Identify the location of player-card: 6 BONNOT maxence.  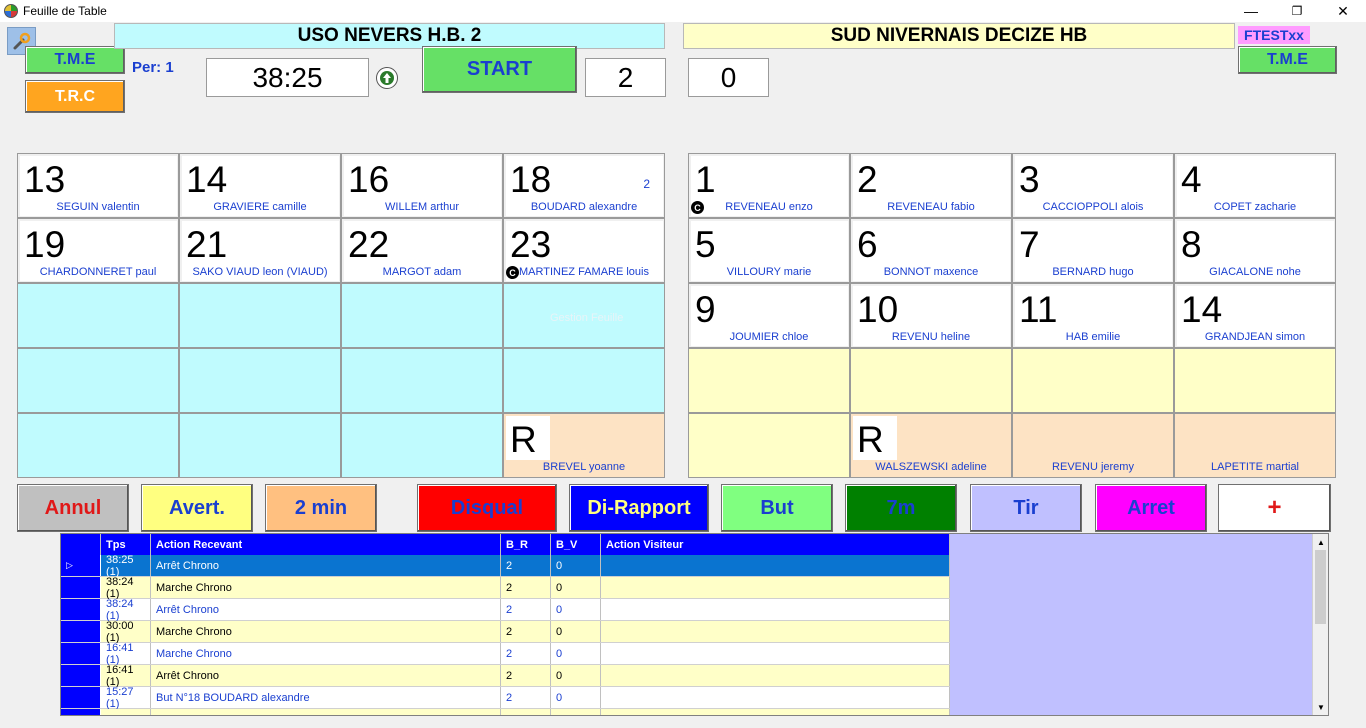
(931, 250).